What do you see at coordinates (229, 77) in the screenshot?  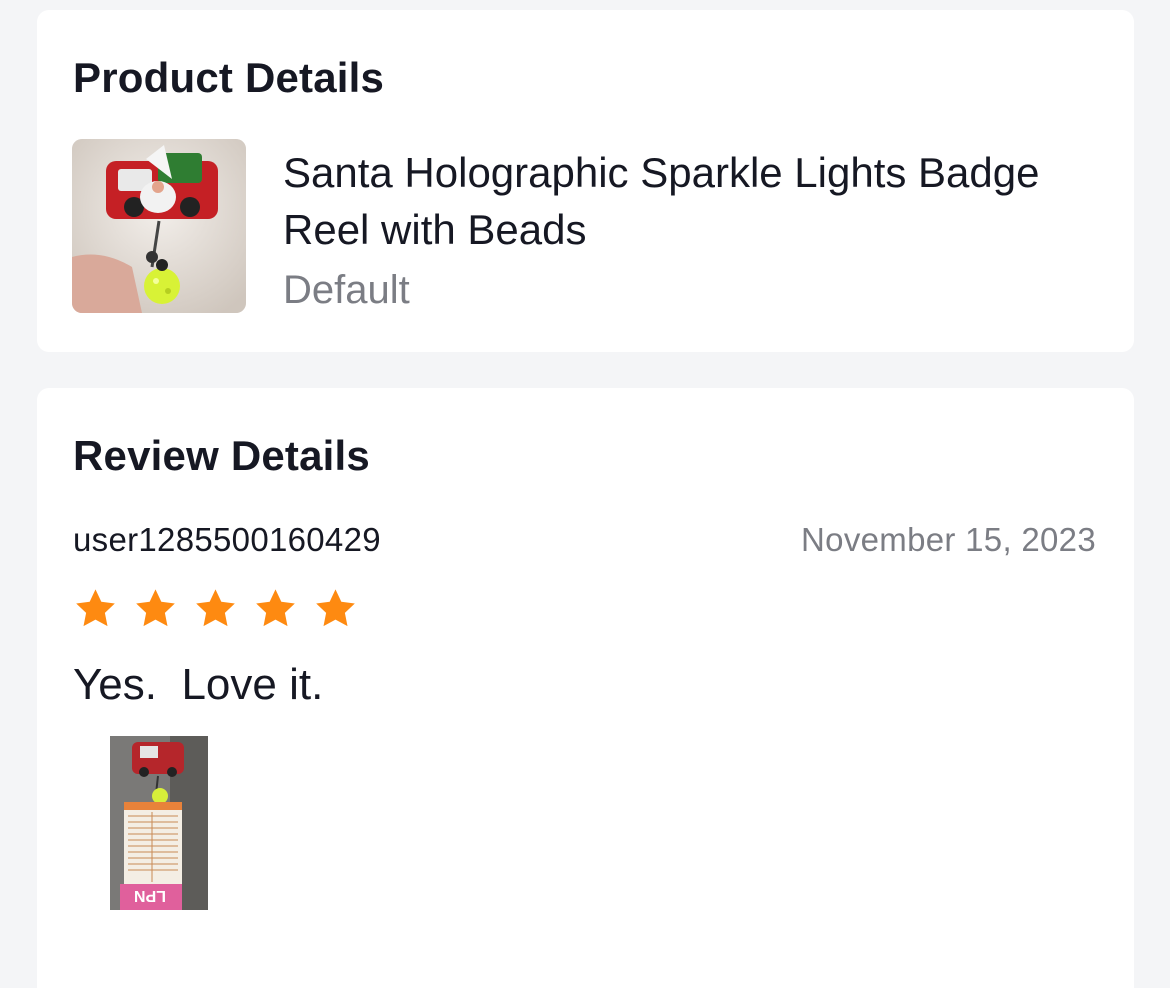 I see `product-details-title: Product Details` at bounding box center [229, 77].